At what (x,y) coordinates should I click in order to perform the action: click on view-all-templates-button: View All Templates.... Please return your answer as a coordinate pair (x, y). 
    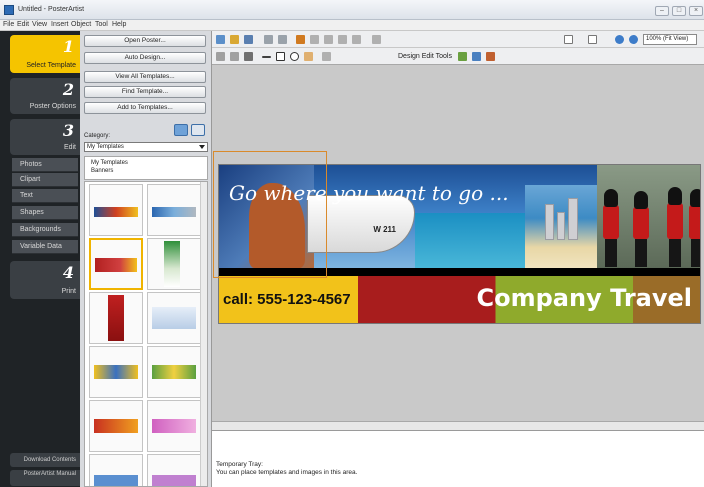
    Looking at the image, I should click on (145, 77).